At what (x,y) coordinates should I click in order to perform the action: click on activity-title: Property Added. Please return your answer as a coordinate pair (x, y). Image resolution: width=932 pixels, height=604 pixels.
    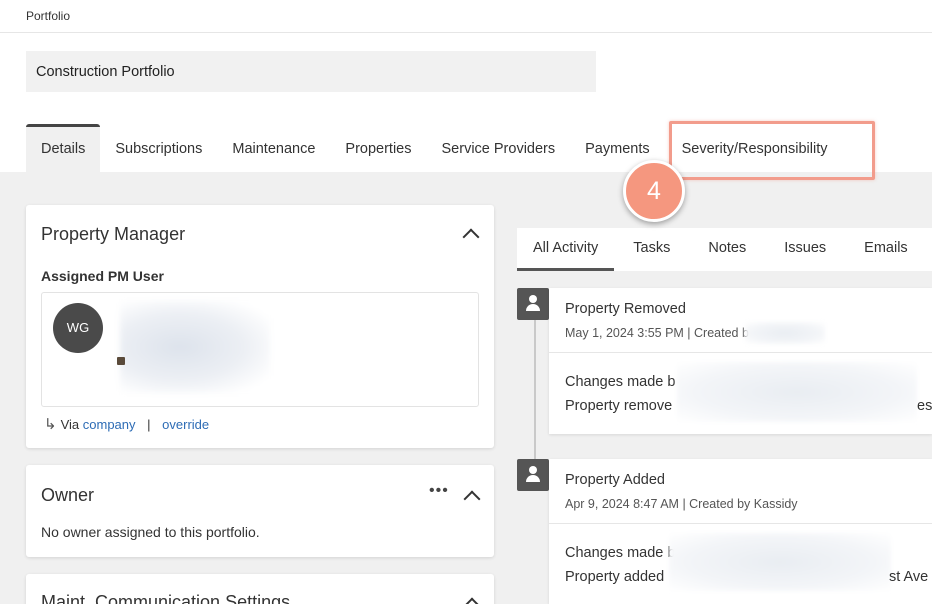
    Looking at the image, I should click on (615, 480).